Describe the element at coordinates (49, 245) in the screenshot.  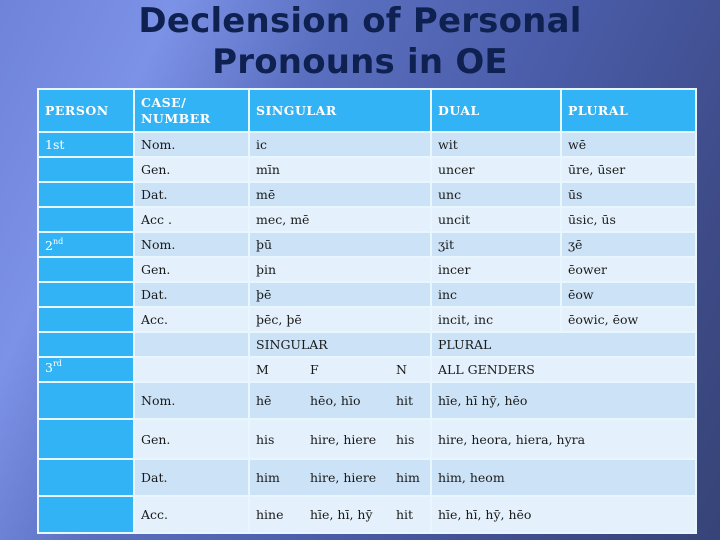
I see `person-number: 2` at that location.